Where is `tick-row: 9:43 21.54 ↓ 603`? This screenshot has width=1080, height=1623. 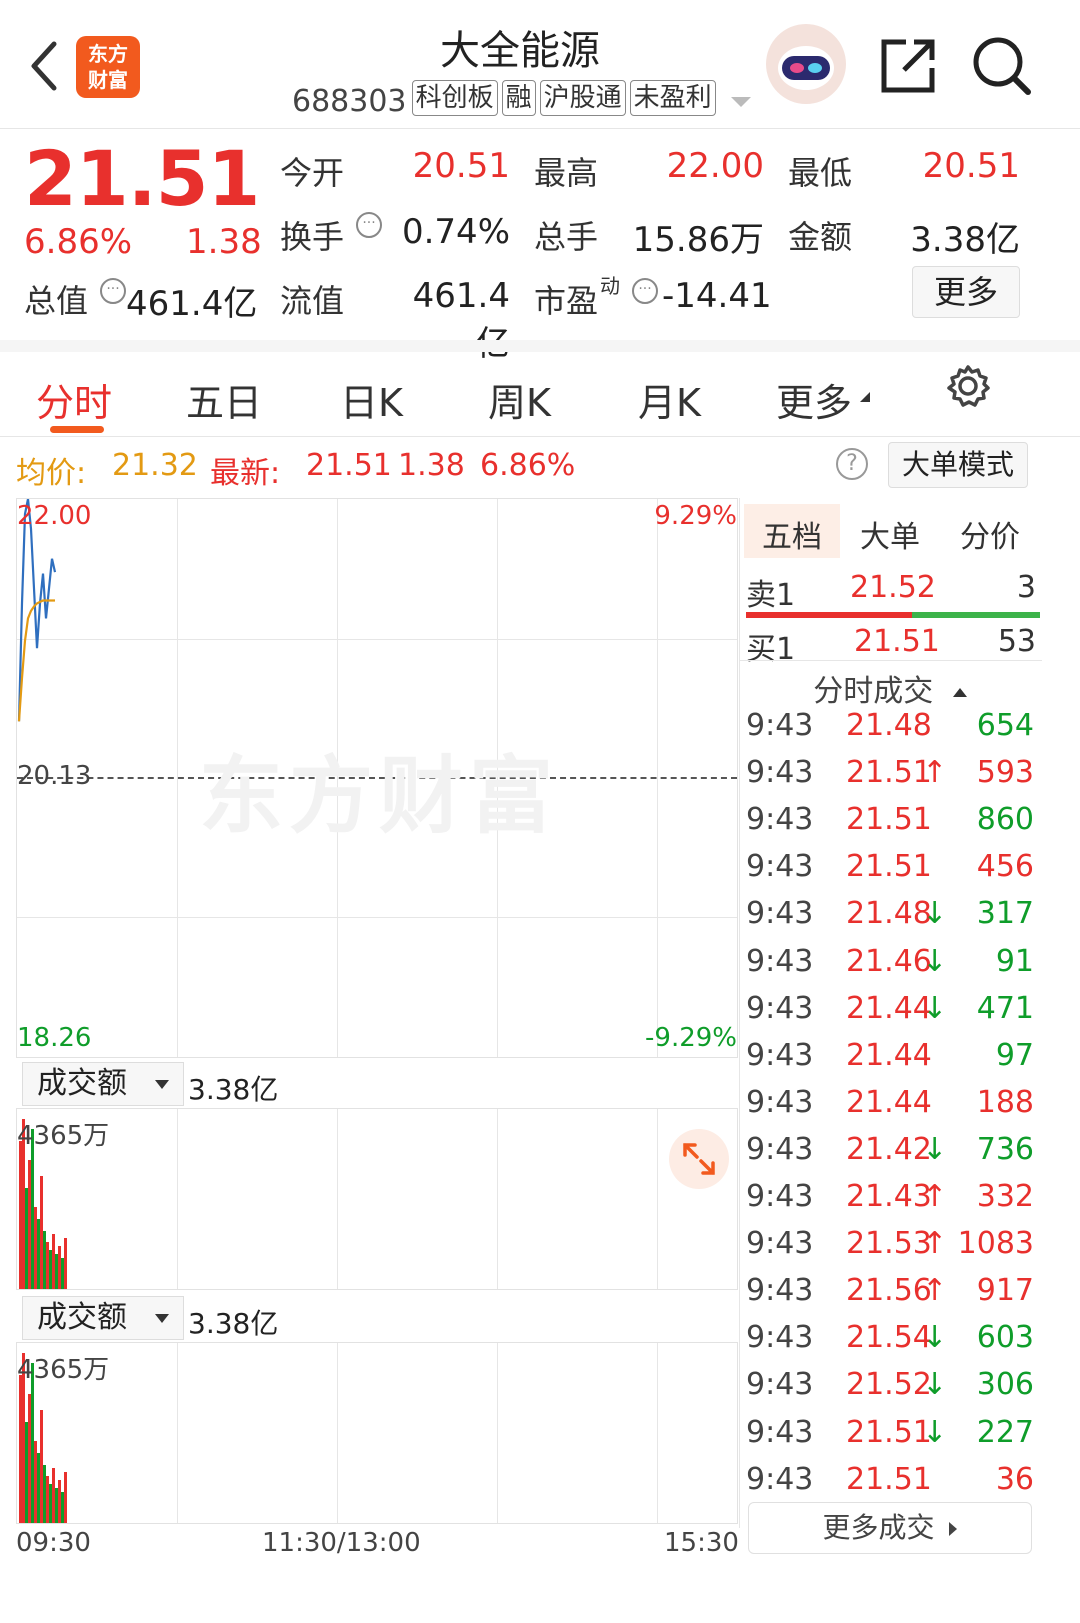
tick-row: 9:43 21.54 ↓ 603 is located at coordinates (890, 1344).